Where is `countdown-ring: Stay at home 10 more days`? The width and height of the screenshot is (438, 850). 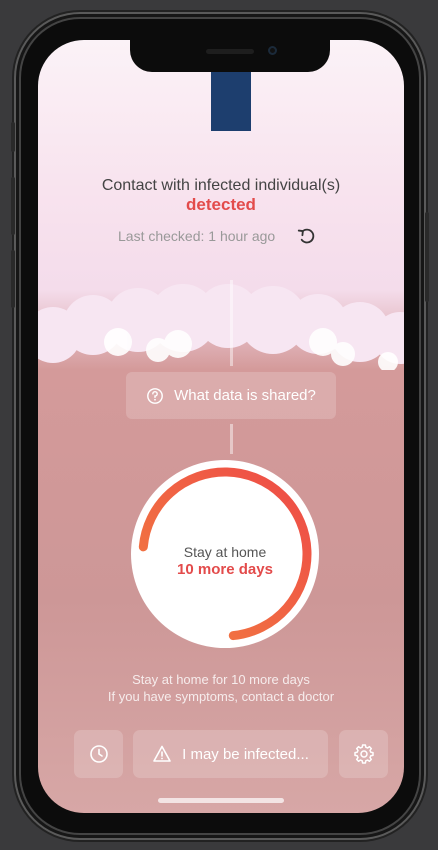 countdown-ring: Stay at home 10 more days is located at coordinates (225, 554).